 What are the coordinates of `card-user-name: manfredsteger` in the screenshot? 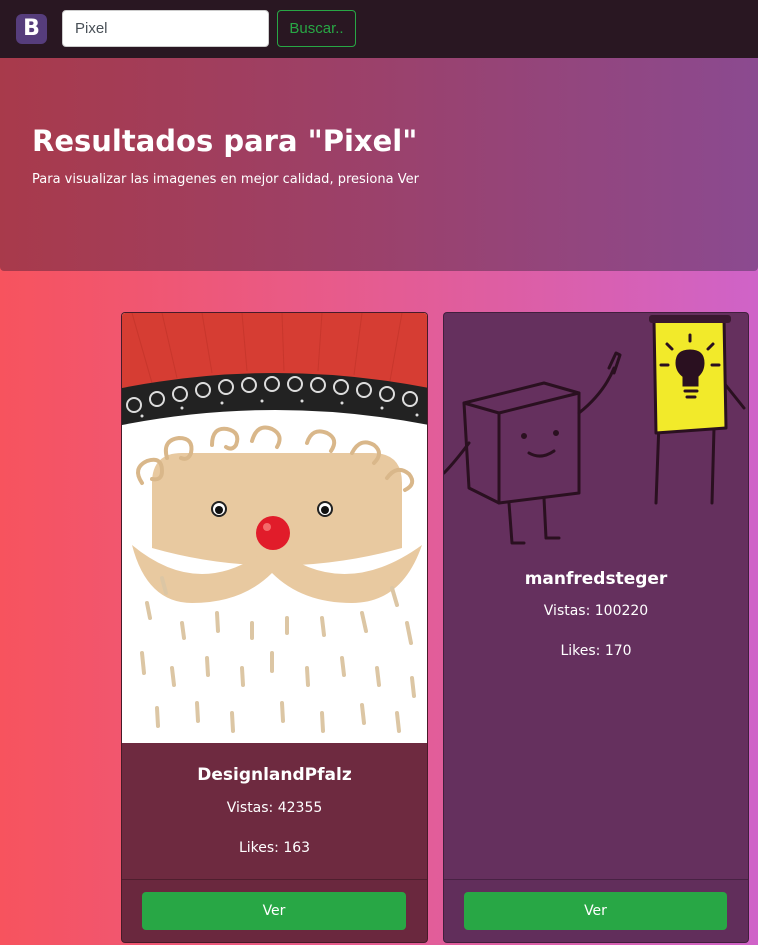 It's located at (596, 579).